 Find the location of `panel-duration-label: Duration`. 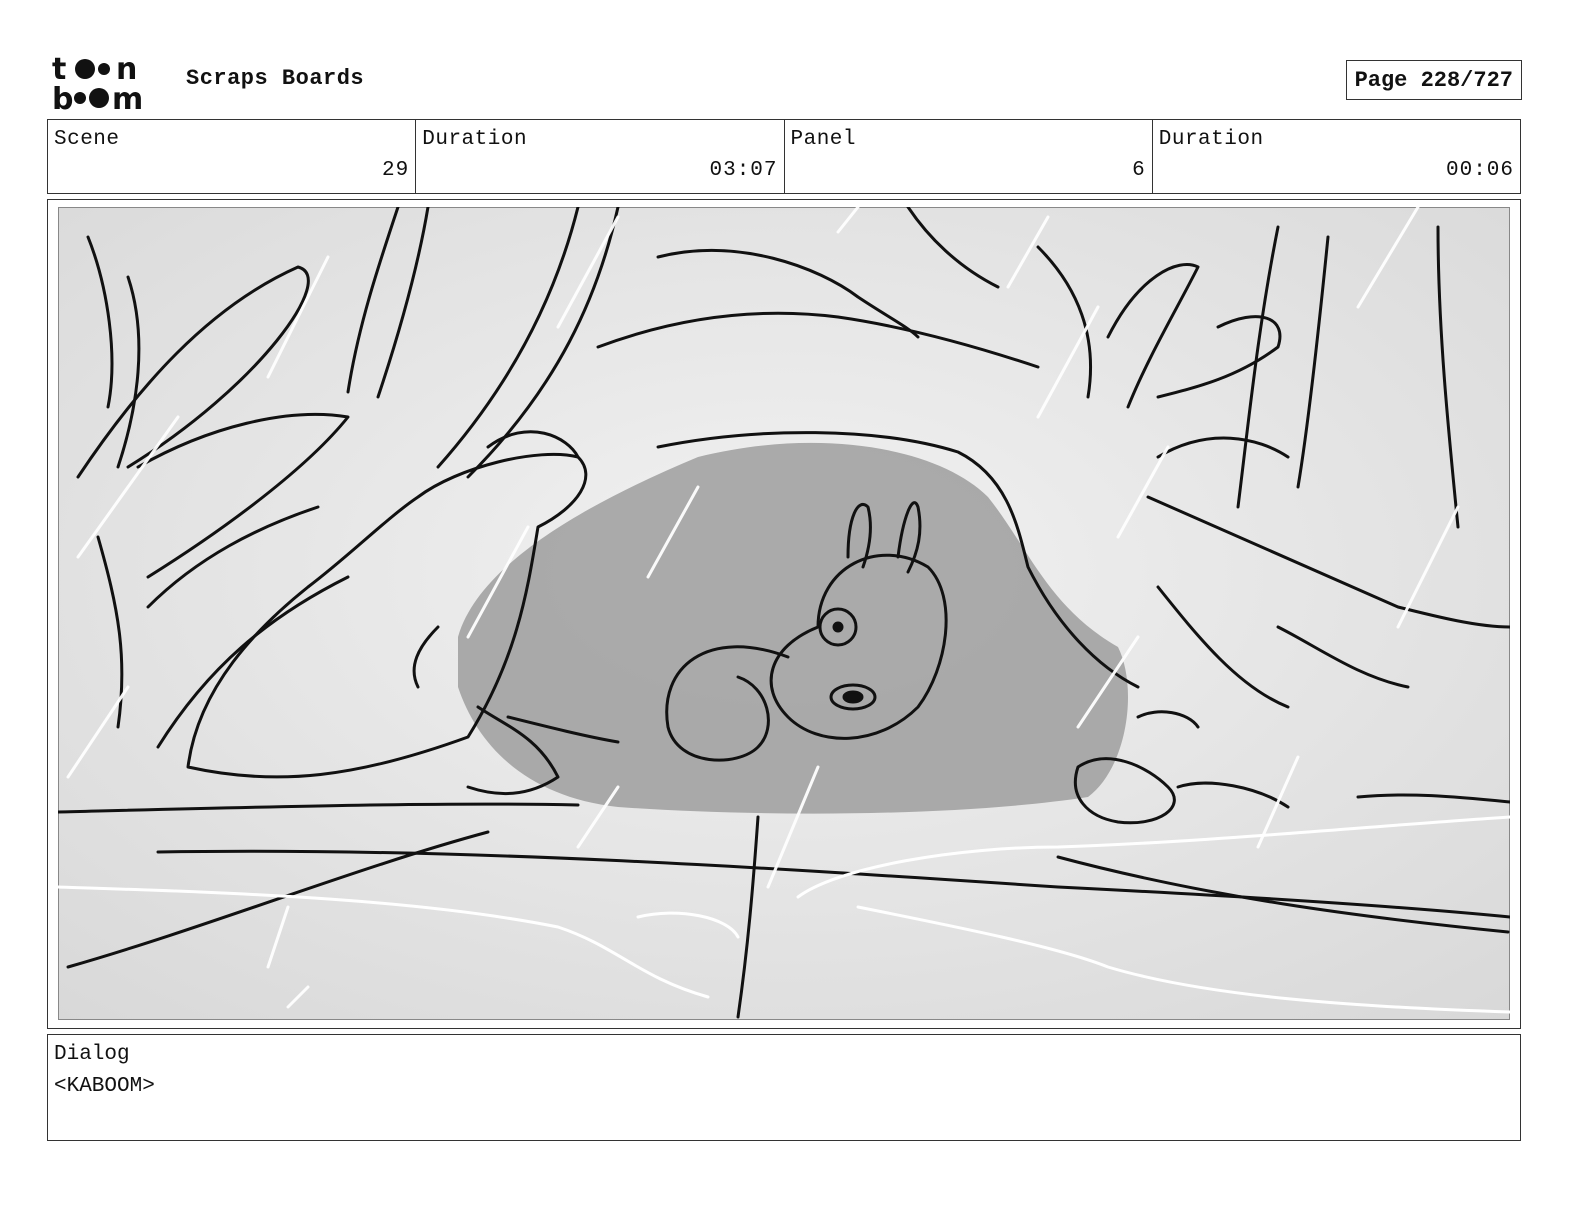

panel-duration-label: Duration is located at coordinates (1211, 139).